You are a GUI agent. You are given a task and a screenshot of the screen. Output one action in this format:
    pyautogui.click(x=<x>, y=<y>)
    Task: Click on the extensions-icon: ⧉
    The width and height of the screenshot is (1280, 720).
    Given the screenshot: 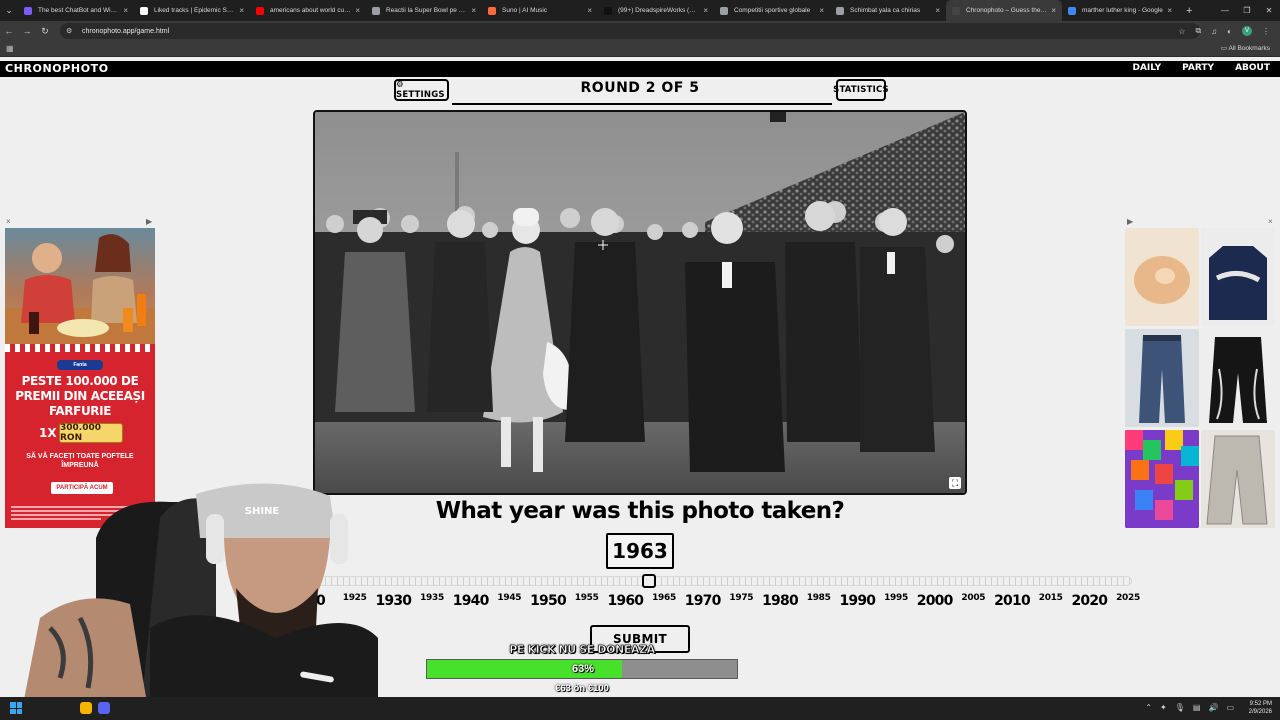 What is the action you would take?
    pyautogui.click(x=1198, y=31)
    